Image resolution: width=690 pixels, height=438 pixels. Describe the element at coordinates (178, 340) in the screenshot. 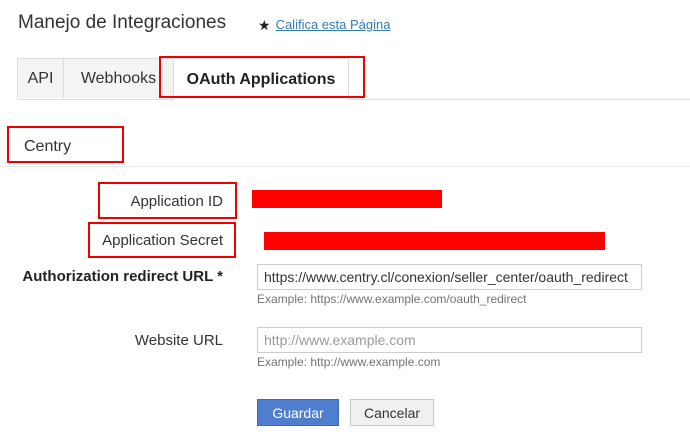

I see `website-url-label: Website URL` at that location.